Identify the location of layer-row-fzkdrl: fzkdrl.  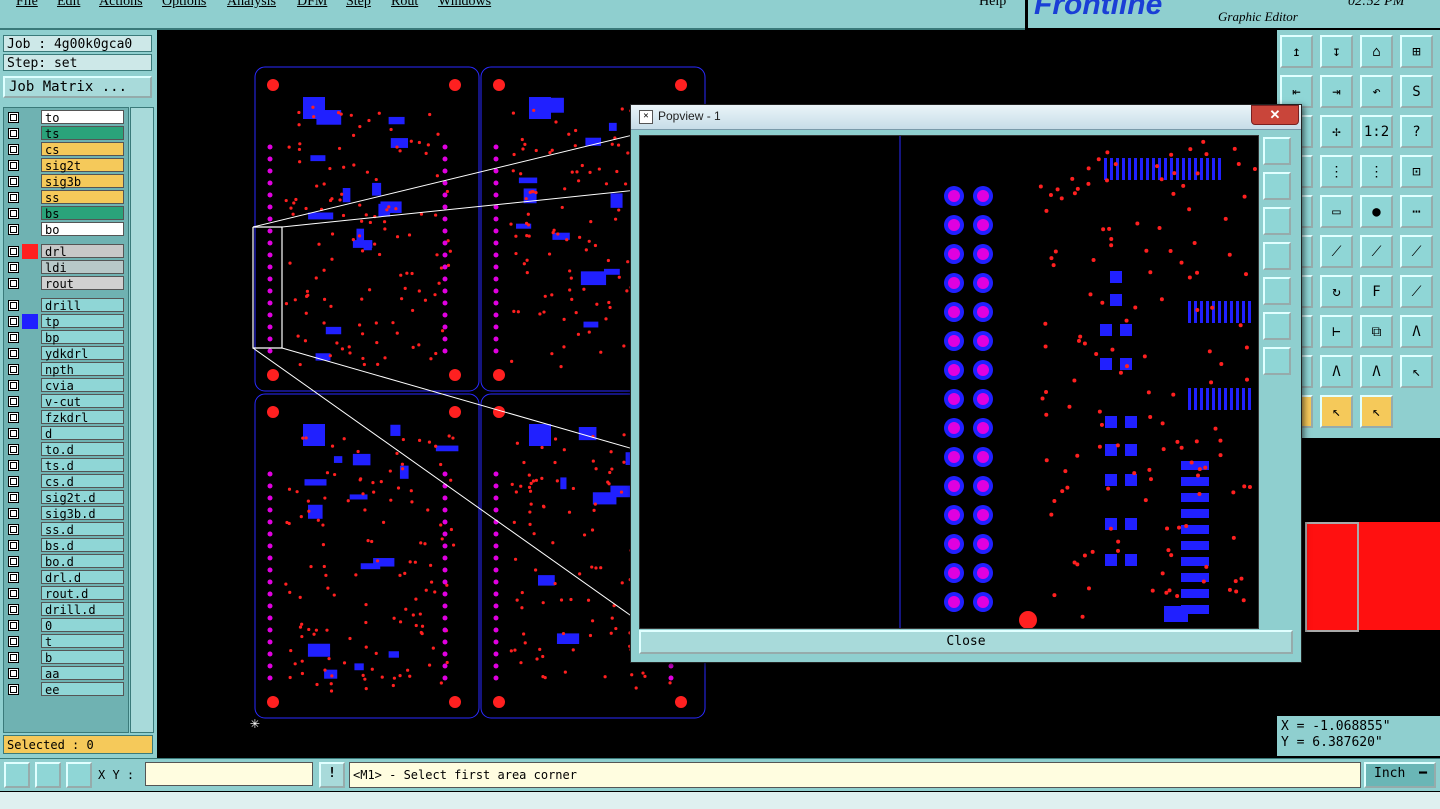
(65, 417).